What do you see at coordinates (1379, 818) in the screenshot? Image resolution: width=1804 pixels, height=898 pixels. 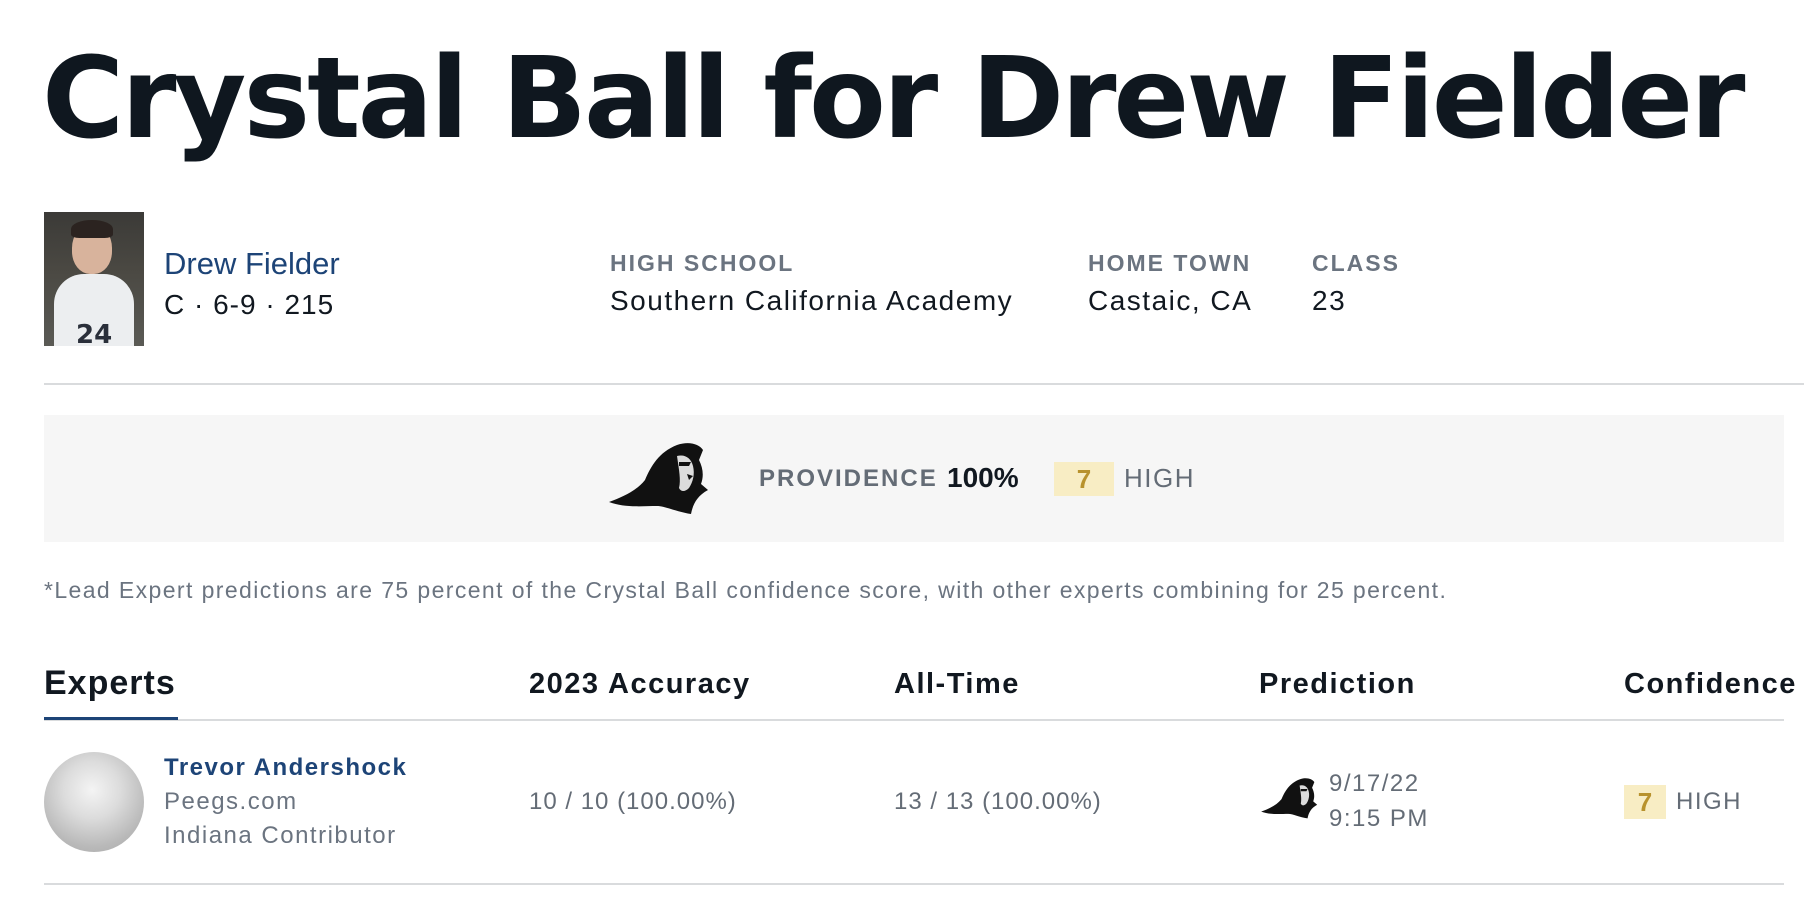 I see `prediction-time: 9:15 PM` at bounding box center [1379, 818].